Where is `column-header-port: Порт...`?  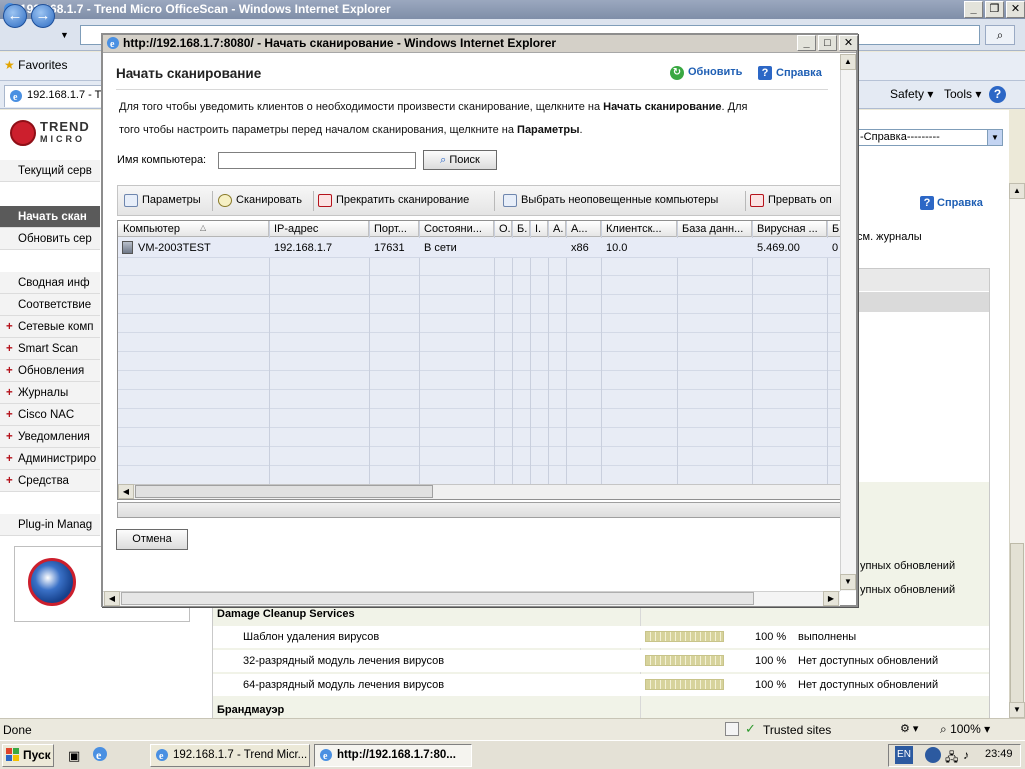
column-header-port: Порт... is located at coordinates (394, 229).